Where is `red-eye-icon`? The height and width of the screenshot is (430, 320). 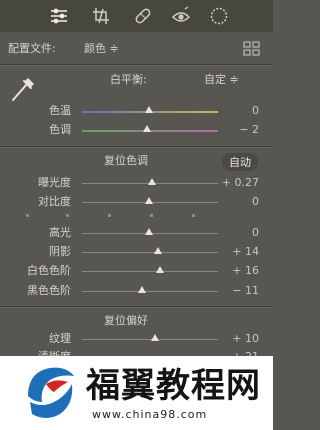
red-eye-icon is located at coordinates (181, 16).